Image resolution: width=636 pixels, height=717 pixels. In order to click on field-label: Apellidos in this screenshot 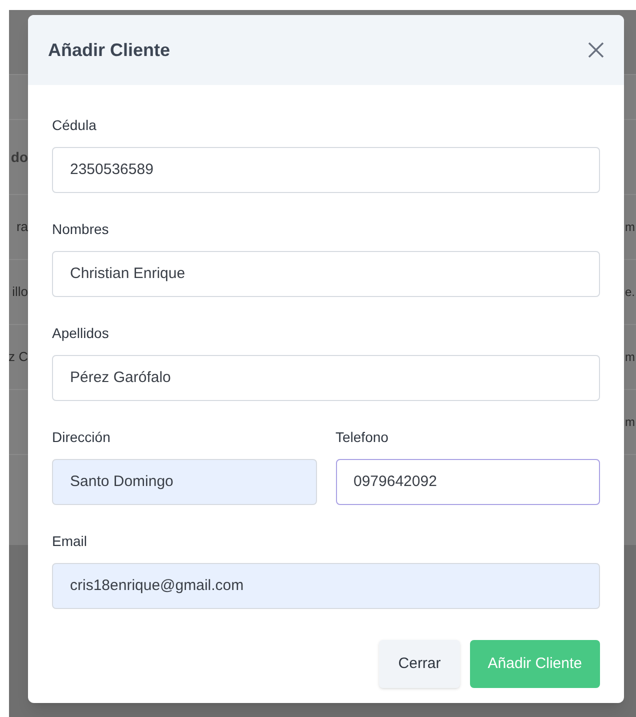, I will do `click(81, 333)`.